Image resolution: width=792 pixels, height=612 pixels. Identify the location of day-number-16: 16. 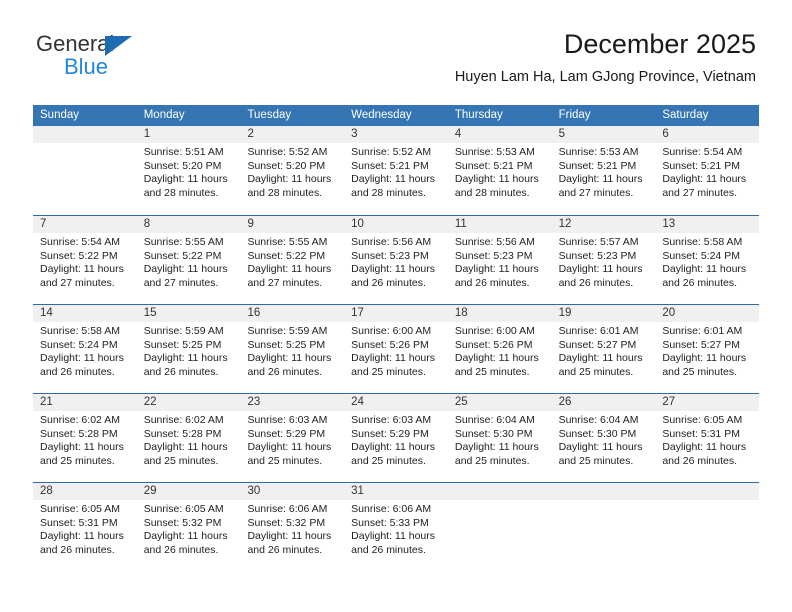
(292, 313).